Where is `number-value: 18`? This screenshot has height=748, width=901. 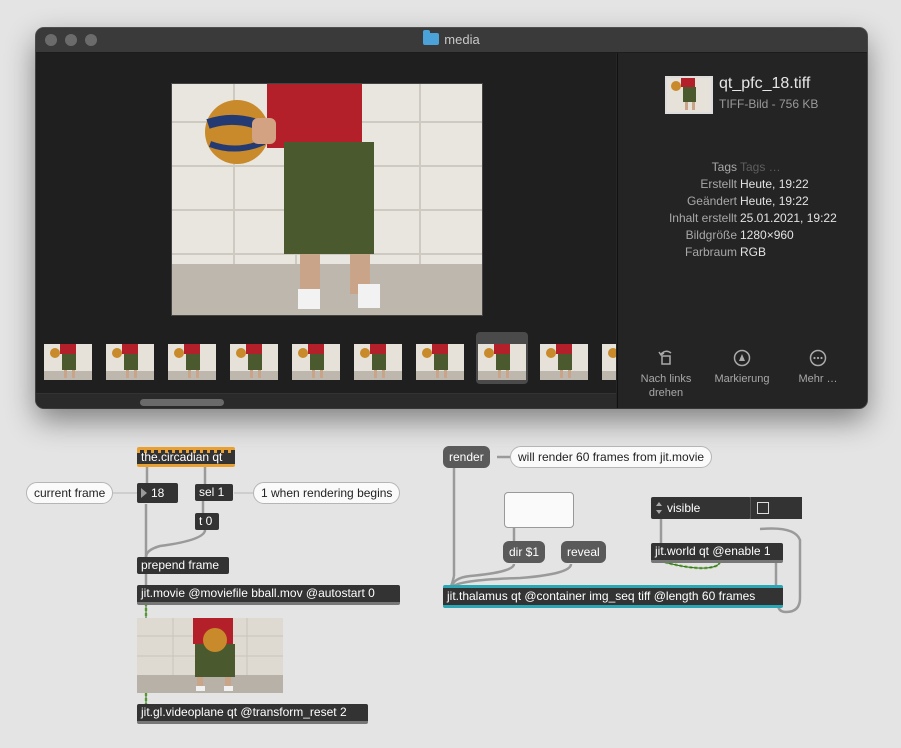 number-value: 18 is located at coordinates (158, 493).